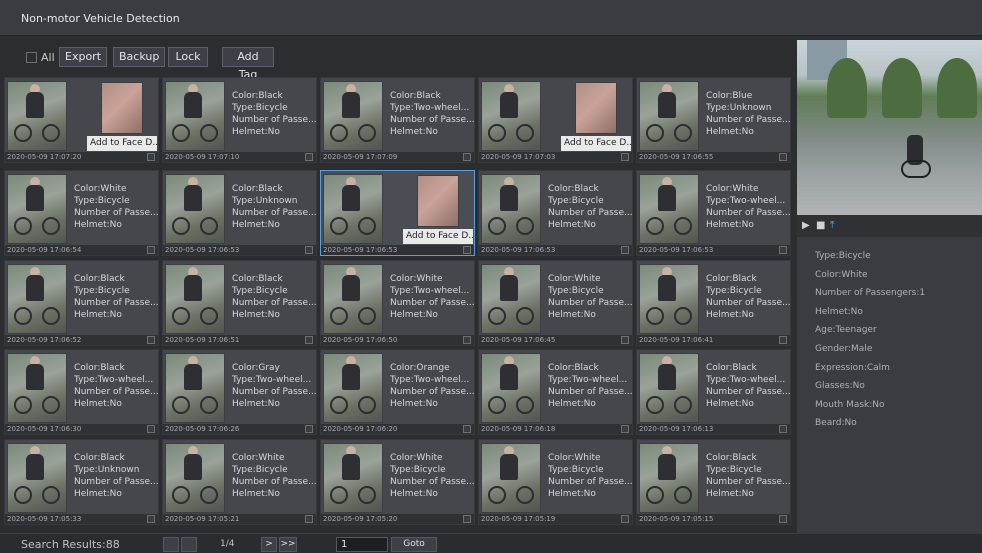 The width and height of the screenshot is (982, 553). Describe the element at coordinates (81, 120) in the screenshot. I see `result-card: Add to Face D... 2020-05-09 17:07:20` at that location.